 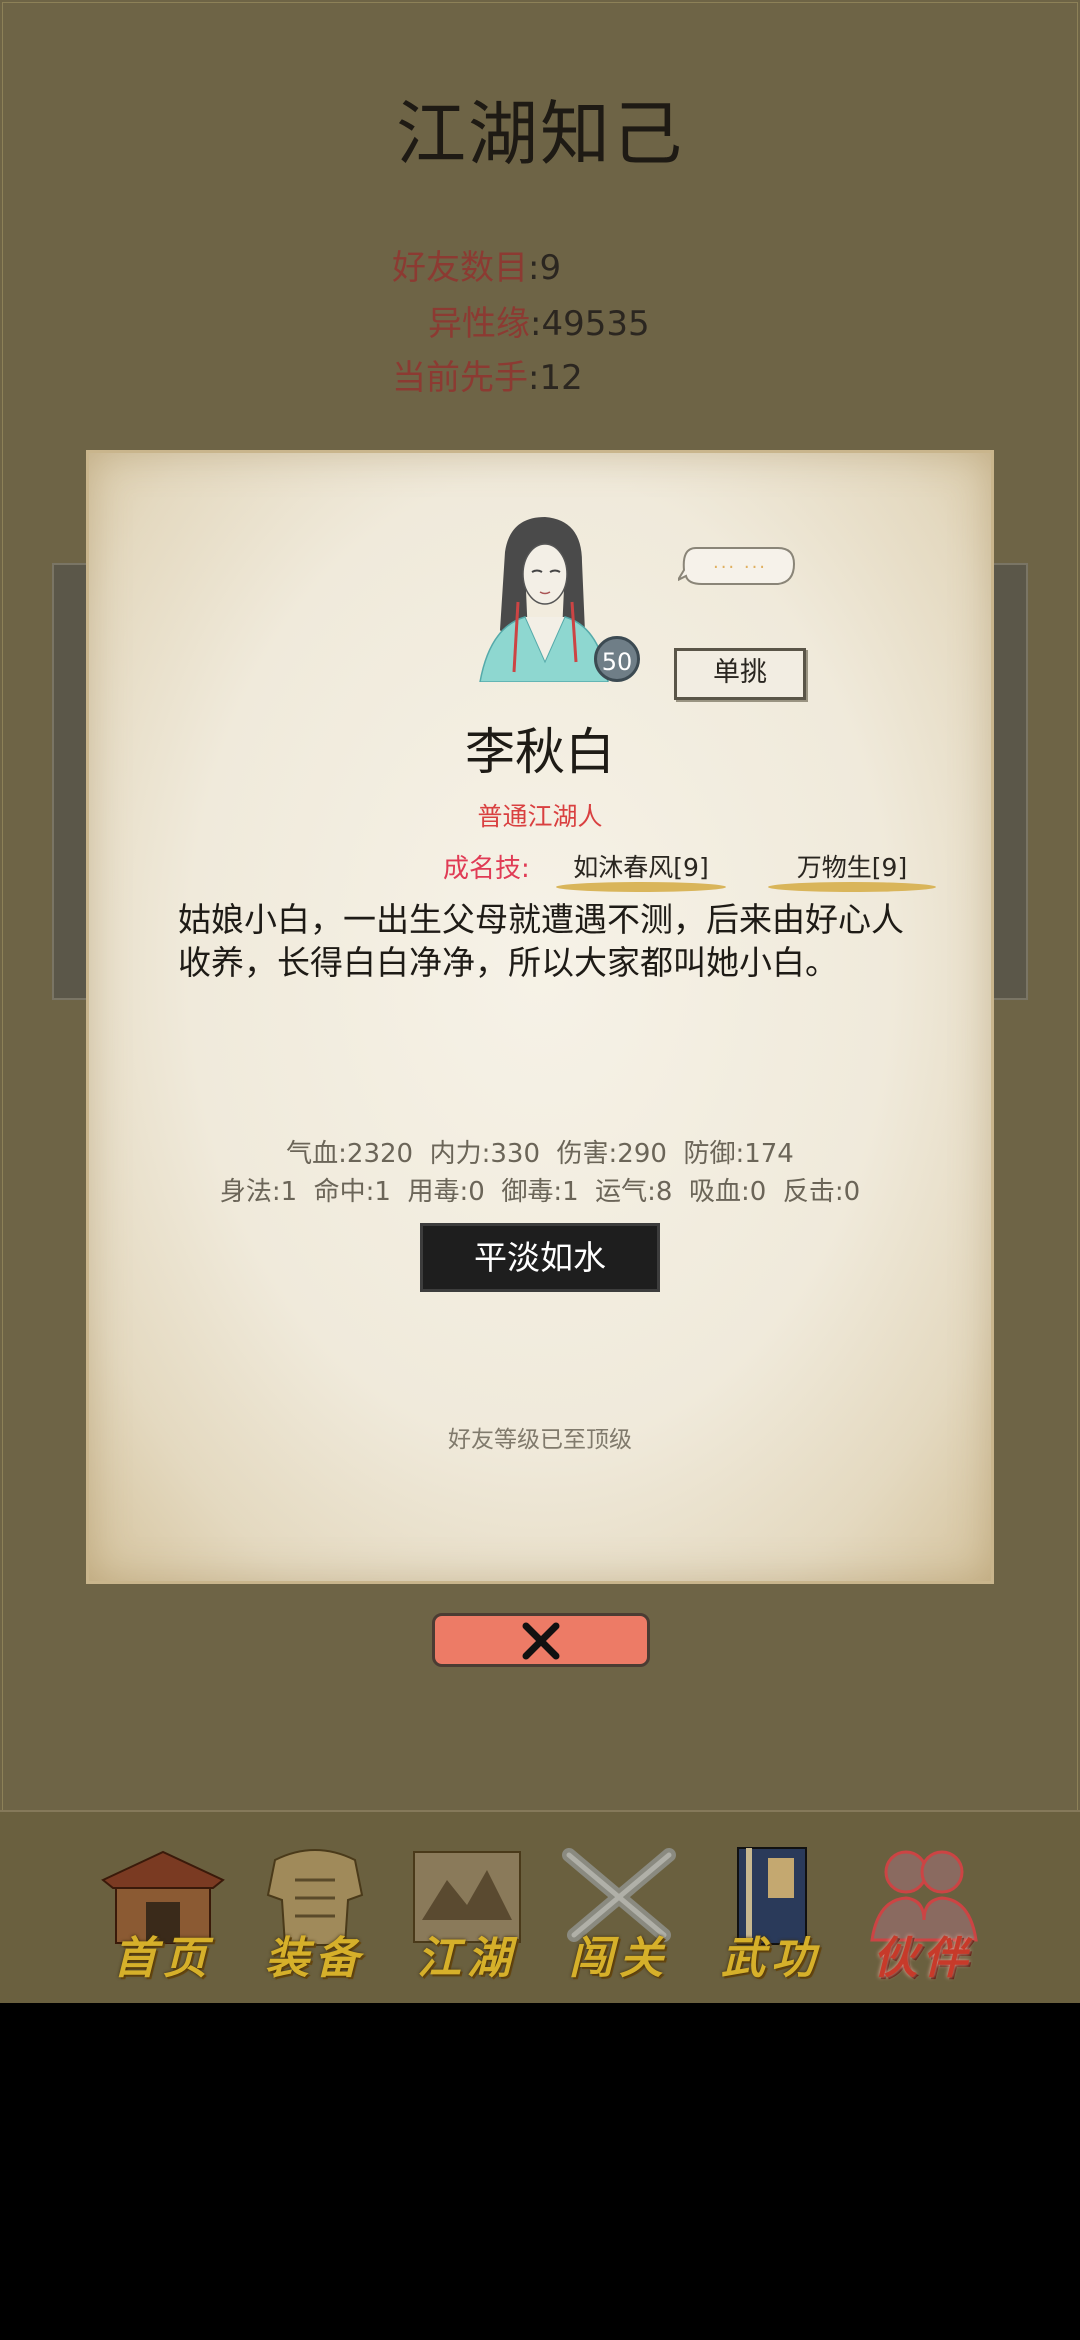 What do you see at coordinates (923, 1958) in the screenshot?
I see `nav-companions-label: 伙伴` at bounding box center [923, 1958].